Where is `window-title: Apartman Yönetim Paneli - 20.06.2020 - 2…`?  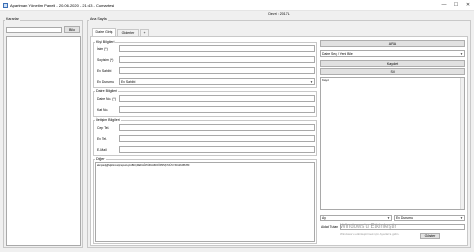 window-title: Apartman Yönetim Paneli - 20.06.2020 - 2… is located at coordinates (62, 5).